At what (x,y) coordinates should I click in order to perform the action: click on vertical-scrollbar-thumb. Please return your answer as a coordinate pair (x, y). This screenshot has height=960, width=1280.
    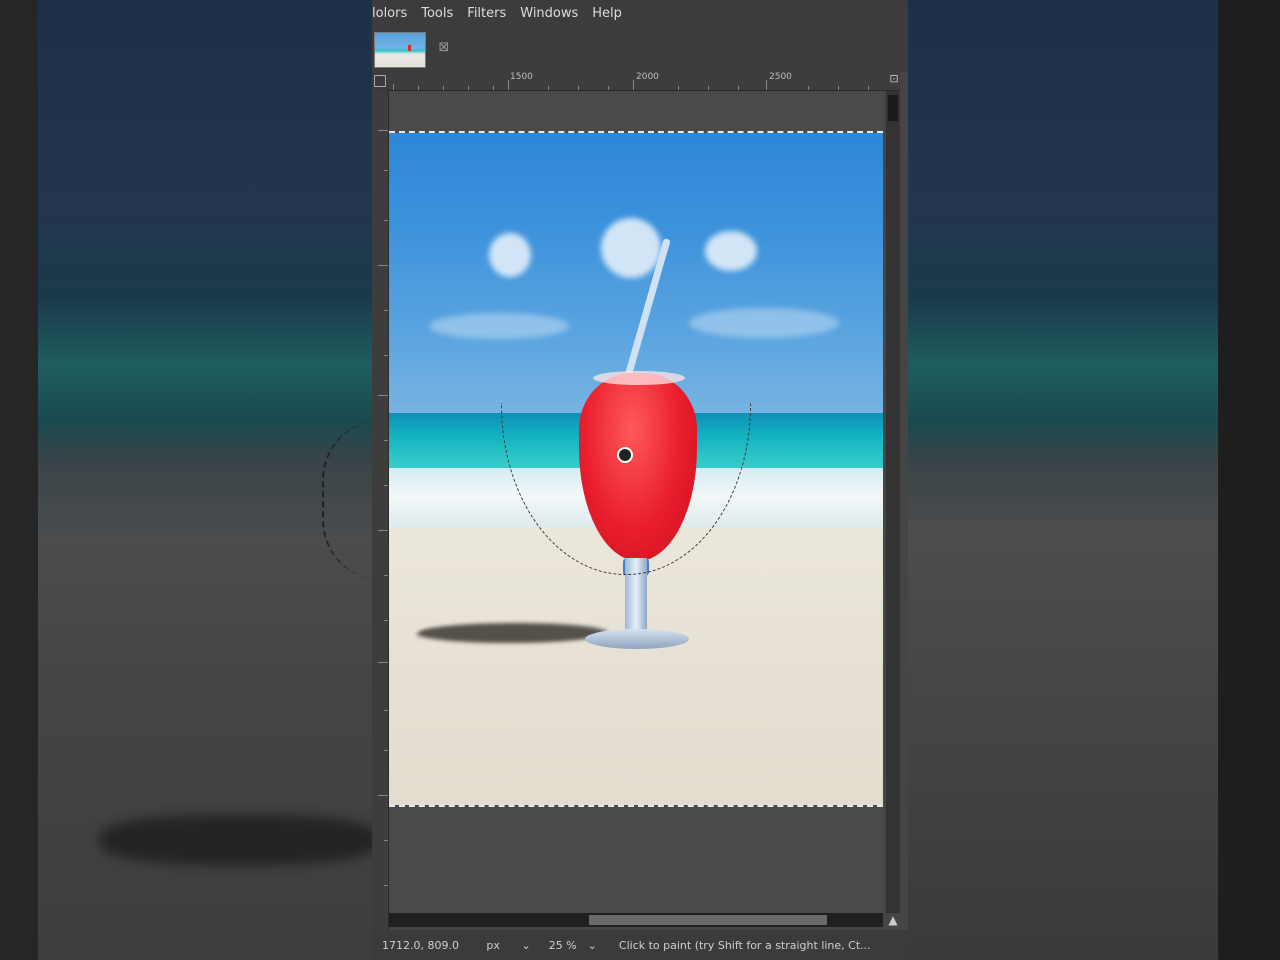
    Looking at the image, I should click on (893, 108).